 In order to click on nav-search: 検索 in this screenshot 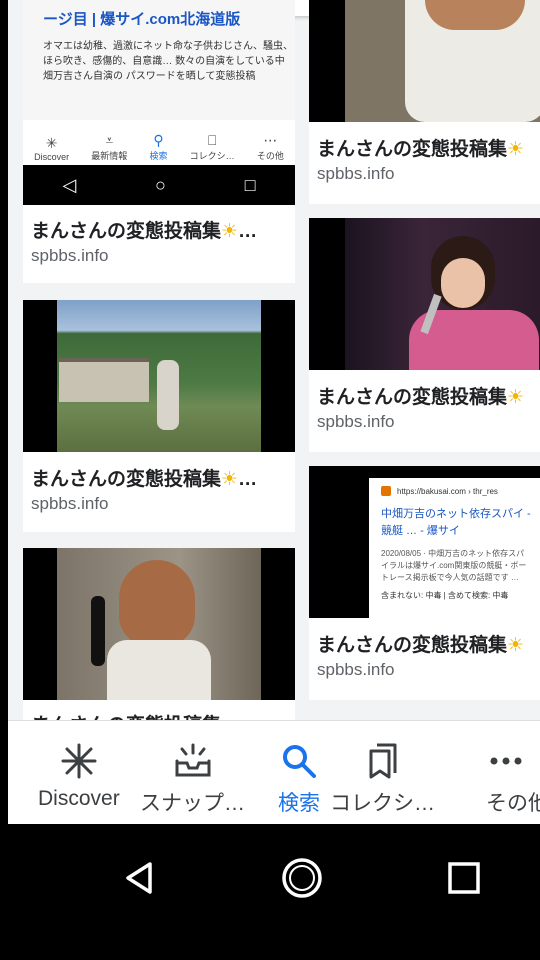, I will do `click(299, 779)`.